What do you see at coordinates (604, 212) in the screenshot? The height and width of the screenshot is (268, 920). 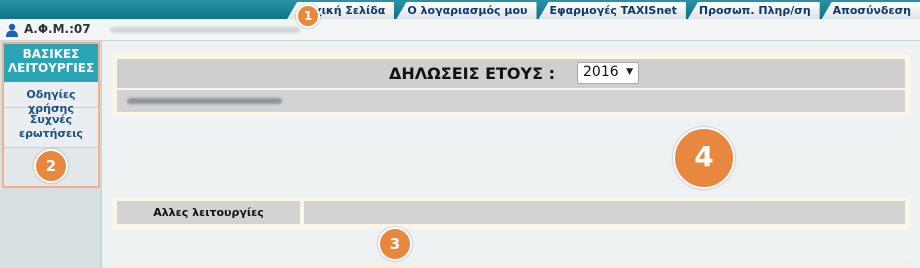 I see `other-functions-area` at bounding box center [604, 212].